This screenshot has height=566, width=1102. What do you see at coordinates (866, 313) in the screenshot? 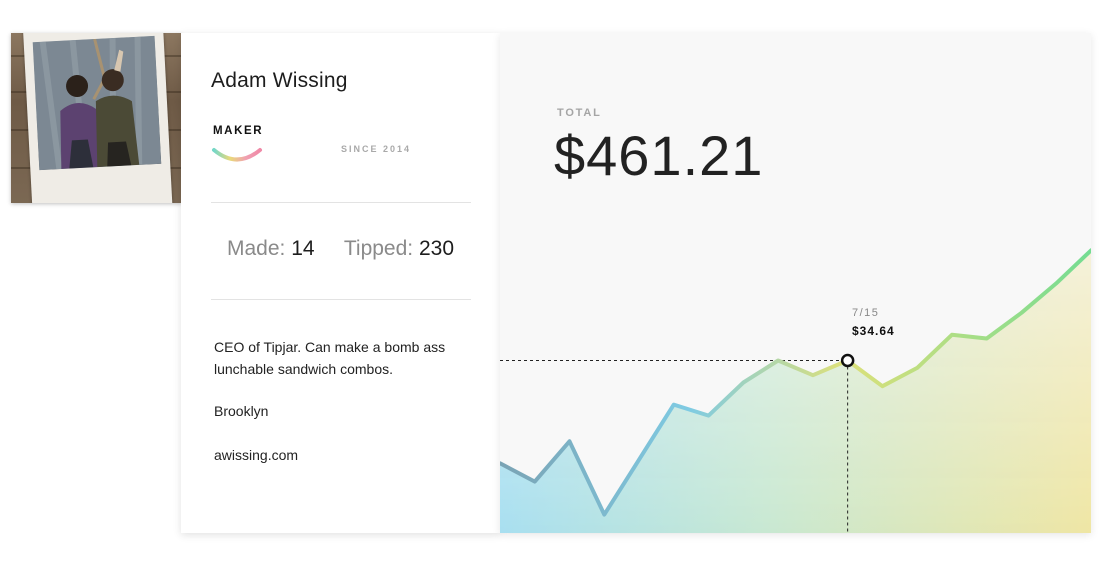
I see `tooltip-date: 7/15` at bounding box center [866, 313].